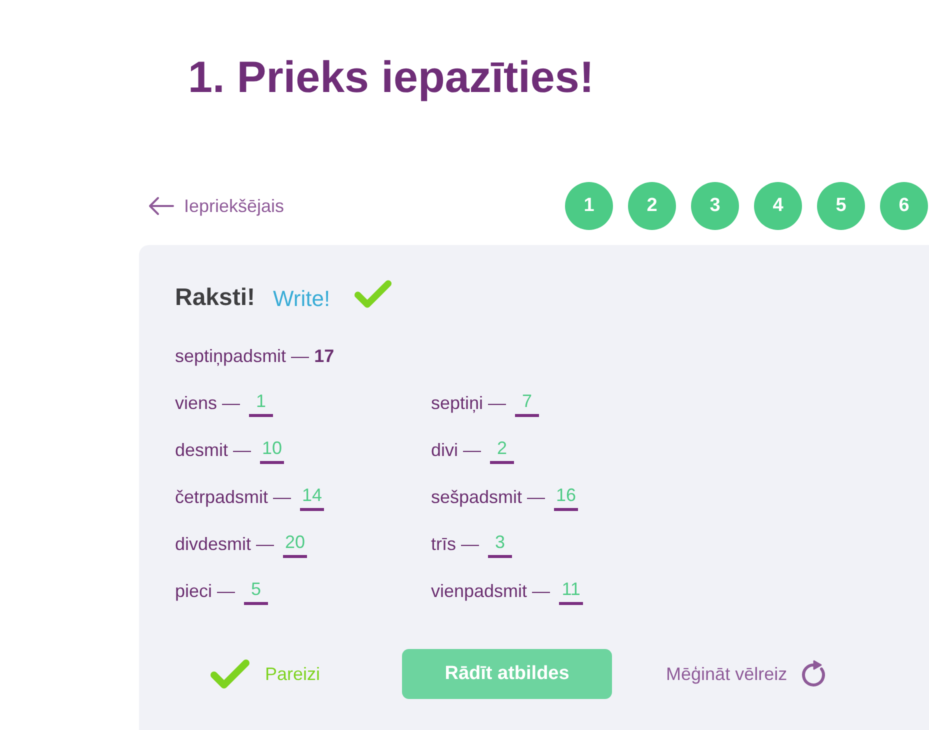 This screenshot has width=929, height=730. I want to click on answer-field: 16, so click(566, 497).